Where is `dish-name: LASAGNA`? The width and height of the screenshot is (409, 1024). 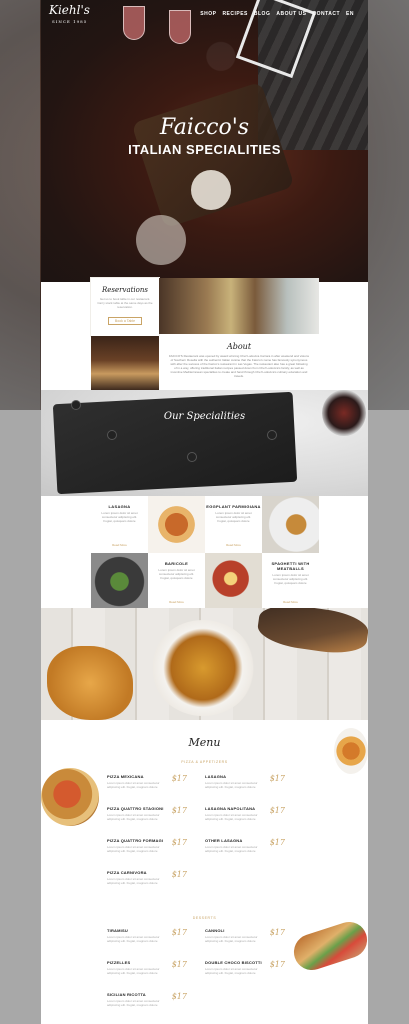 dish-name: LASAGNA is located at coordinates (119, 506).